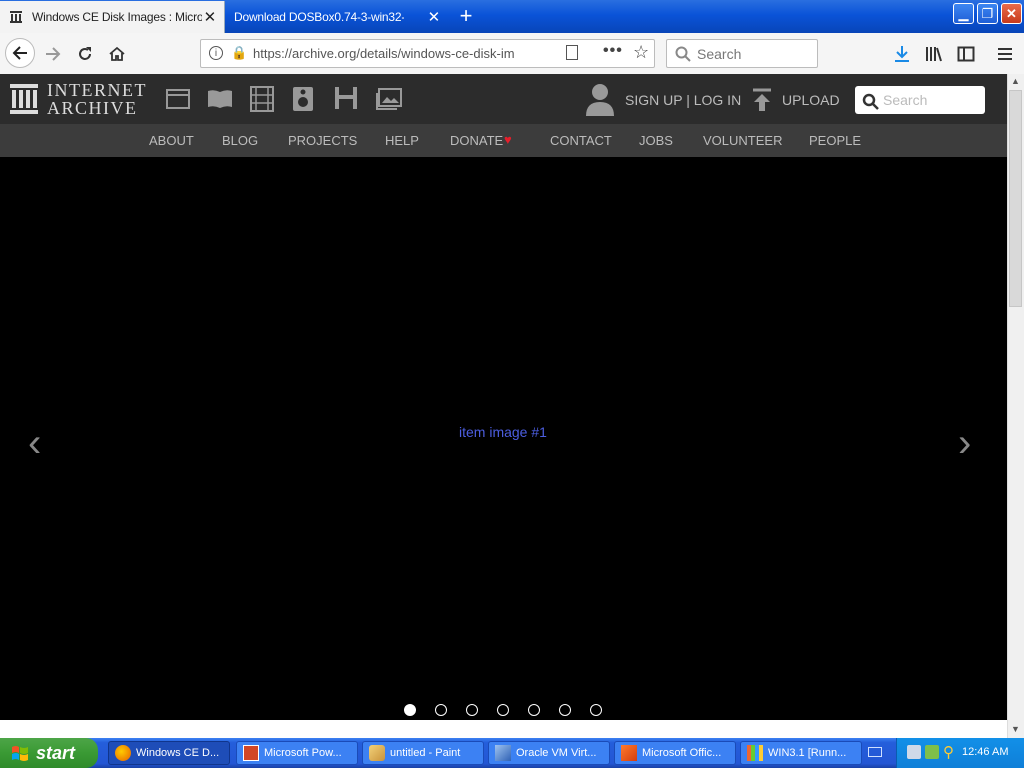 This screenshot has height=768, width=1024. Describe the element at coordinates (964, 443) in the screenshot. I see `carousel-next-icon: ›` at that location.